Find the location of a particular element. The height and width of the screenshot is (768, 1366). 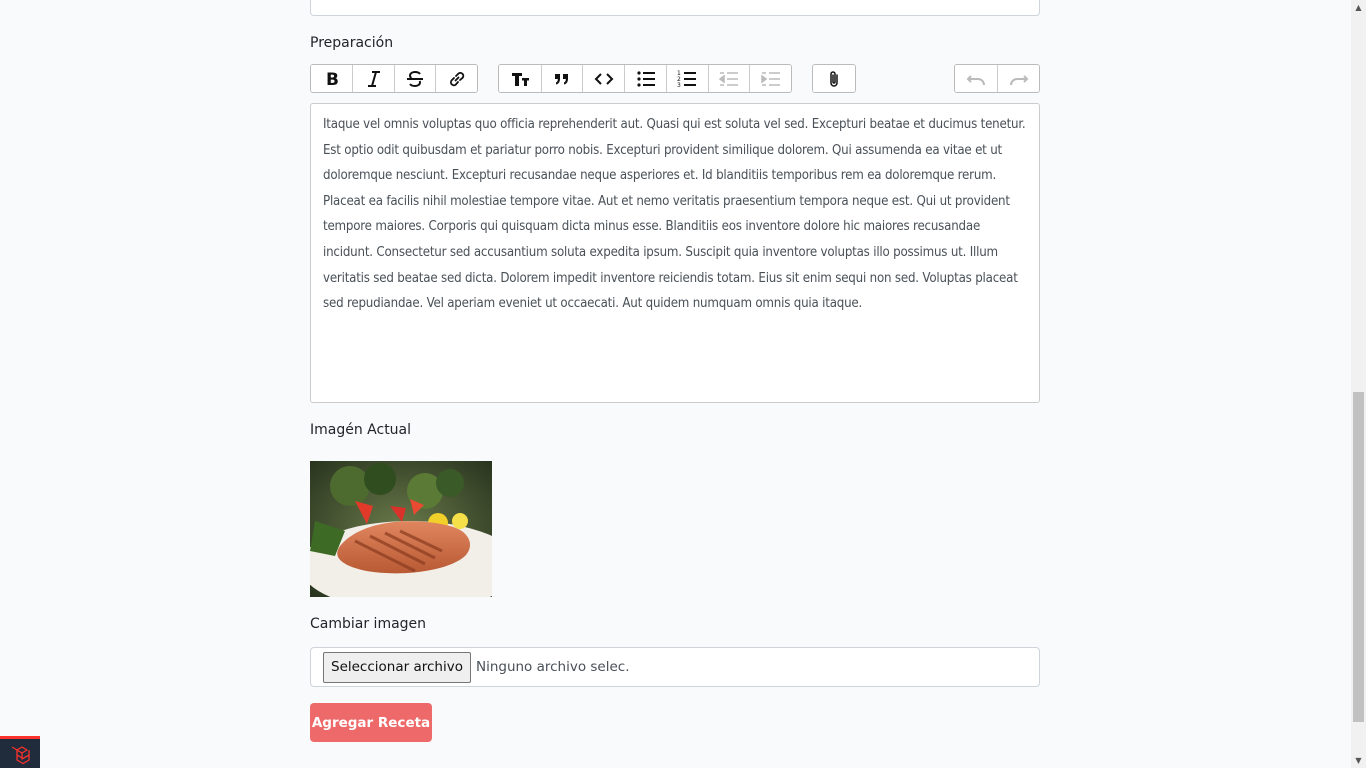

svg-text: B is located at coordinates (332, 79).